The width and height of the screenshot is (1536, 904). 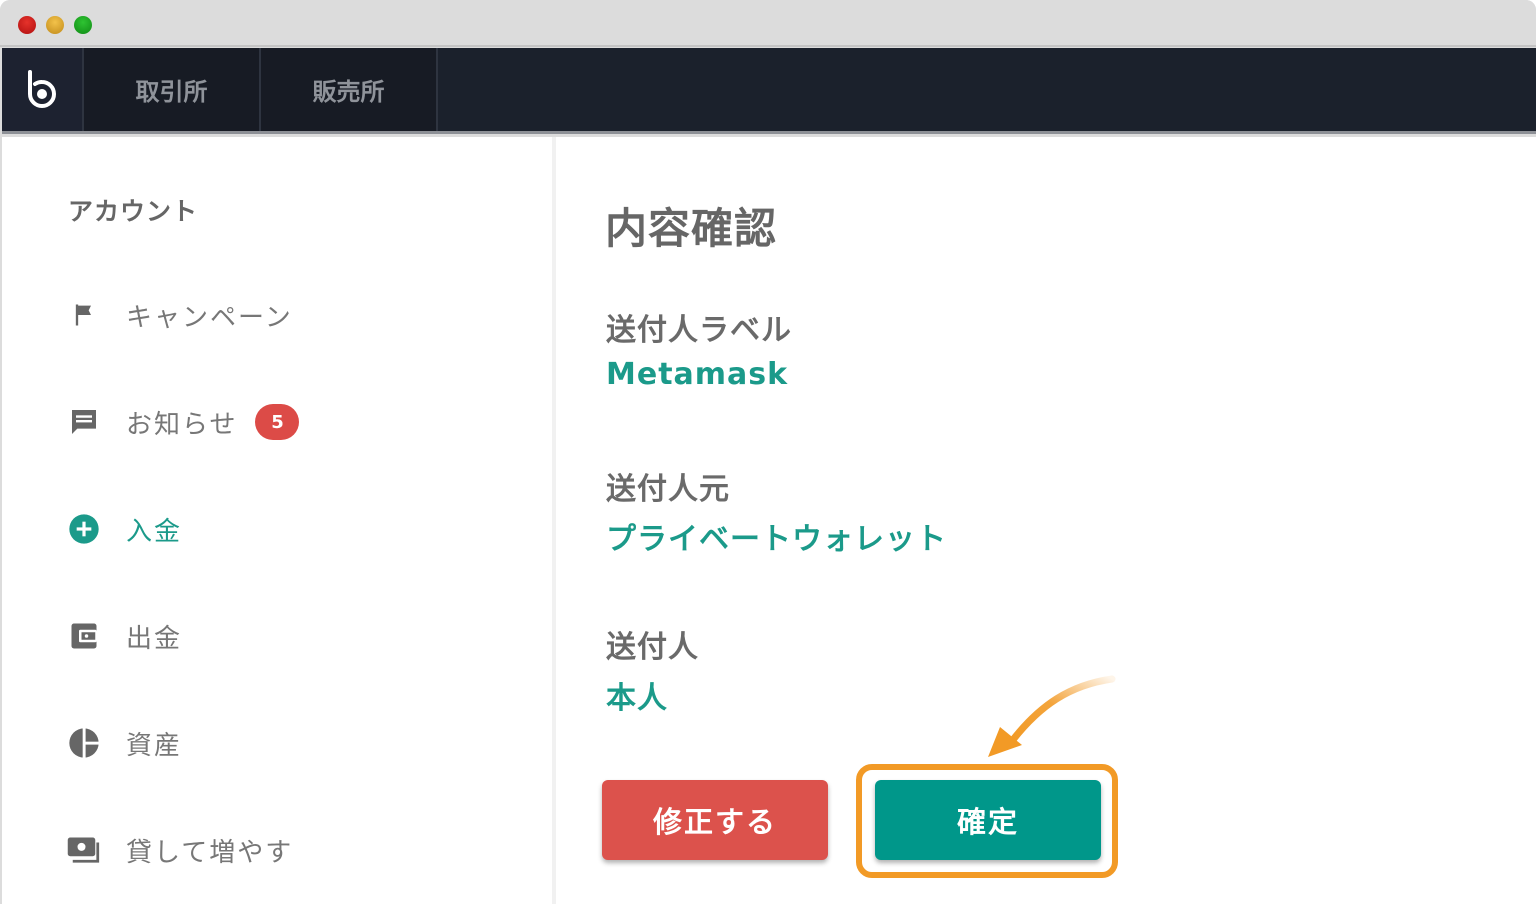 I want to click on sidebar-item-lending: 貸して増やす, so click(x=179, y=850).